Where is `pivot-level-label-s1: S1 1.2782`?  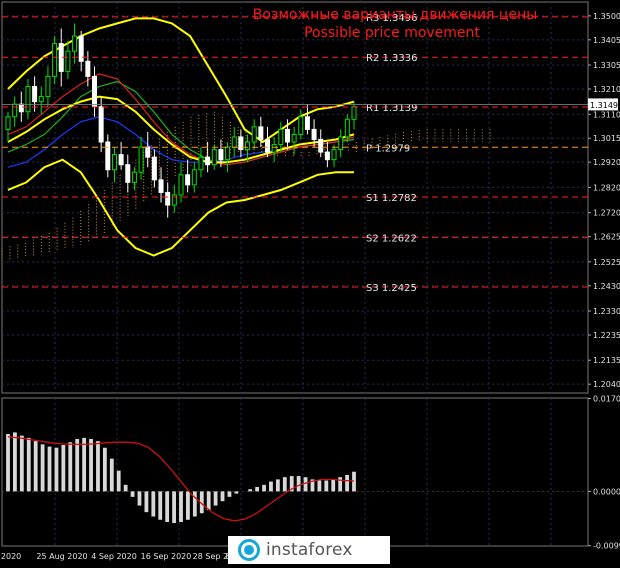
pivot-level-label-s1: S1 1.2782 is located at coordinates (391, 198).